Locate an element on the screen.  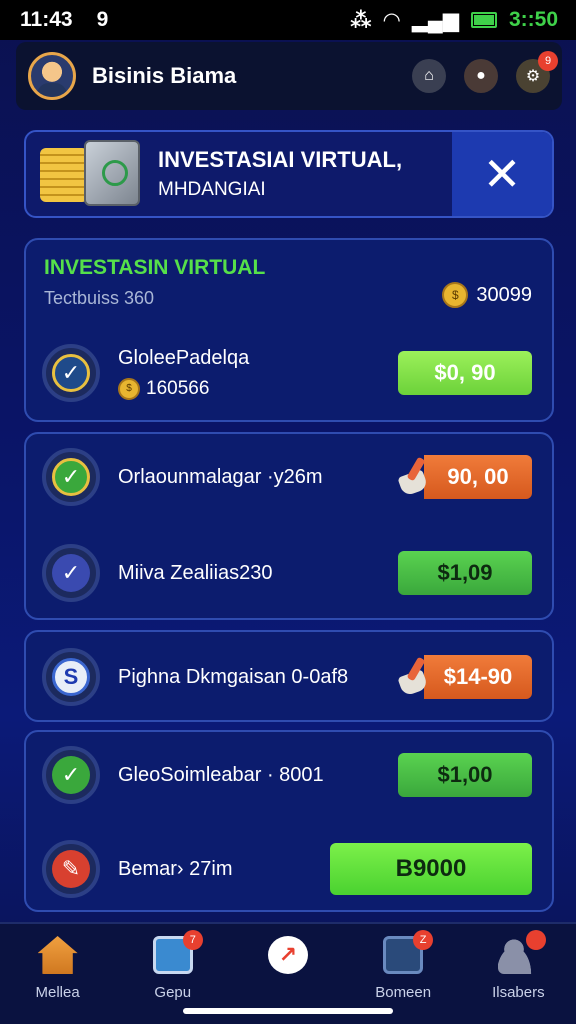
home-indicator is located at coordinates (288, 1011).